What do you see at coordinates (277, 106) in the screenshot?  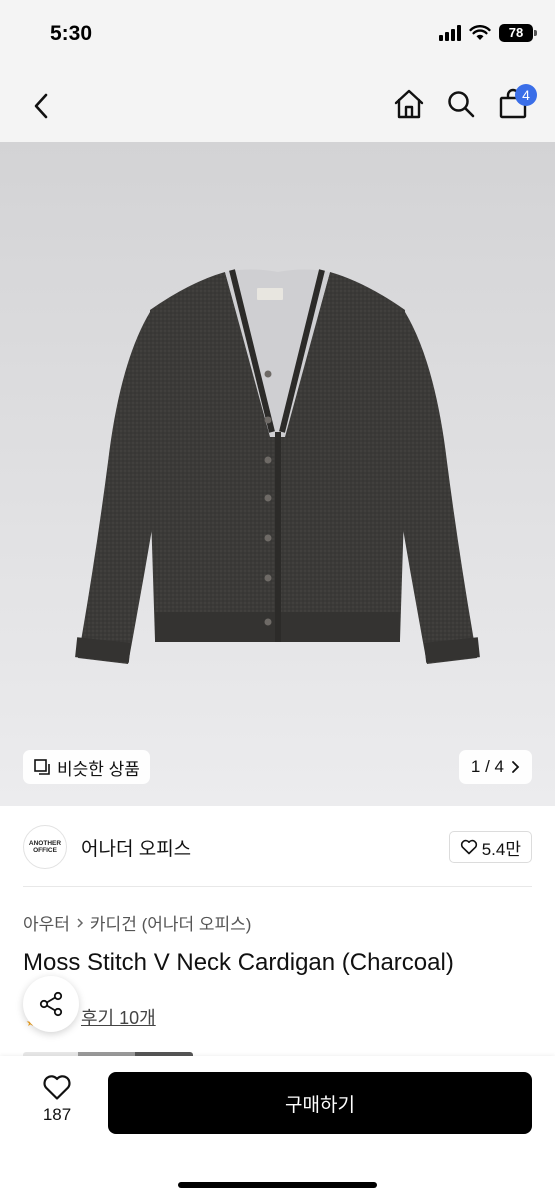 I see `top-nav: 4` at bounding box center [277, 106].